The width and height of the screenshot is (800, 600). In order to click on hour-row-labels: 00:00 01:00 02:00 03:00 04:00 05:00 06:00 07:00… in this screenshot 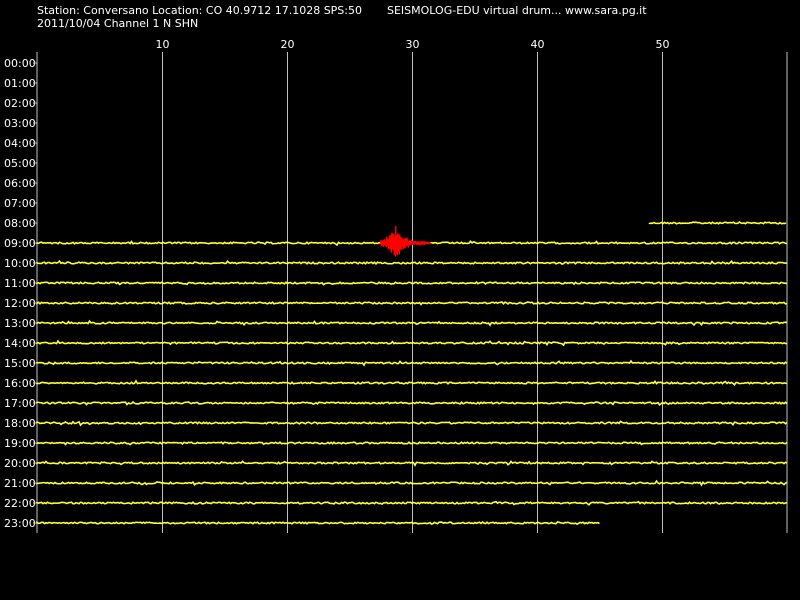, I will do `click(20, 293)`.